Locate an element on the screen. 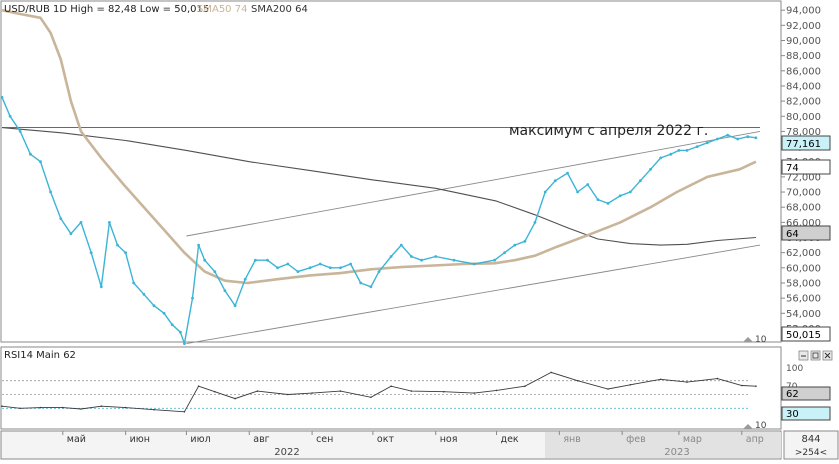 The image size is (839, 464). bar-count: 844 is located at coordinates (810, 439).